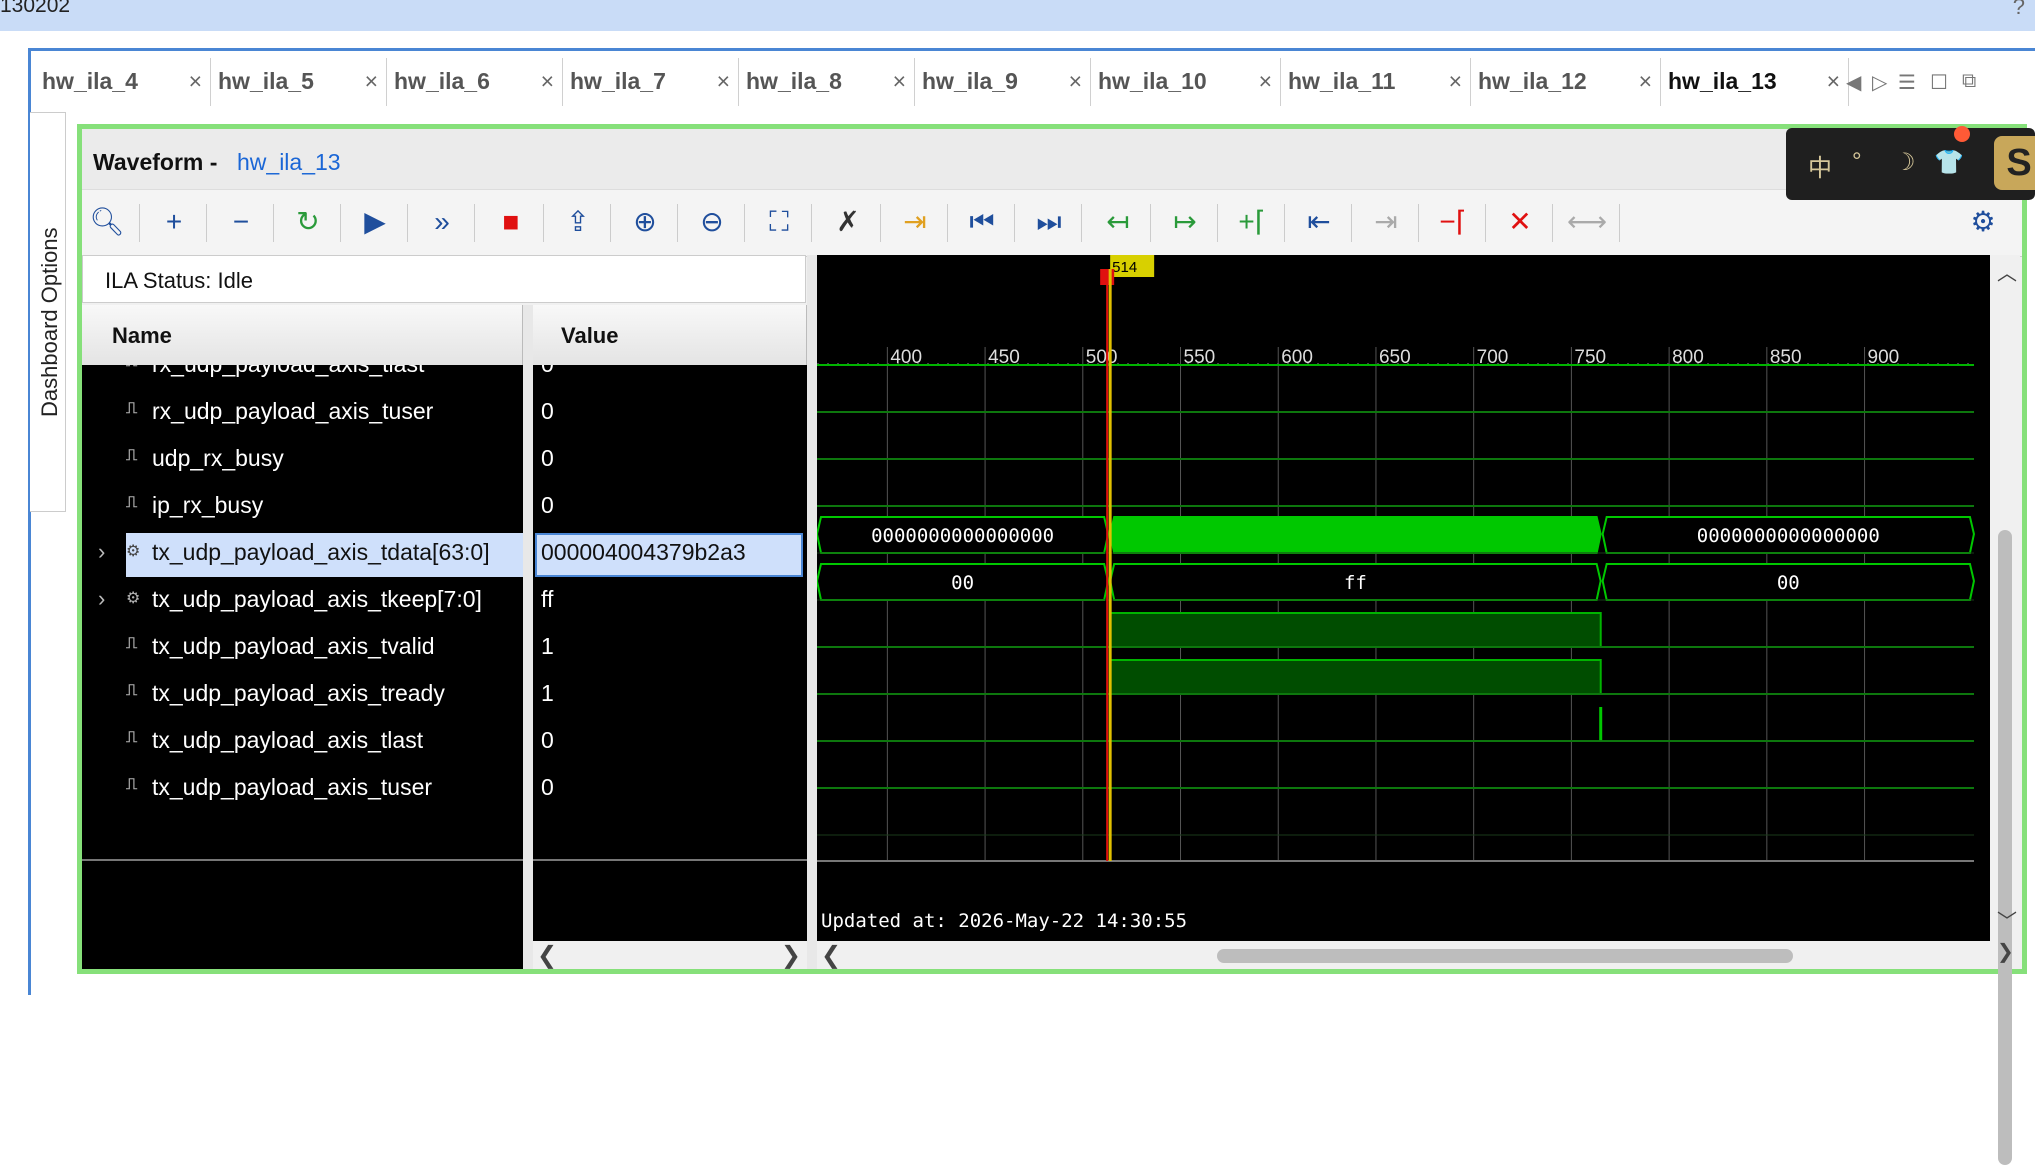 The width and height of the screenshot is (2035, 1165). What do you see at coordinates (1003, 82) in the screenshot?
I see `tab-hw-ila-9: hw_ila_9 ×` at bounding box center [1003, 82].